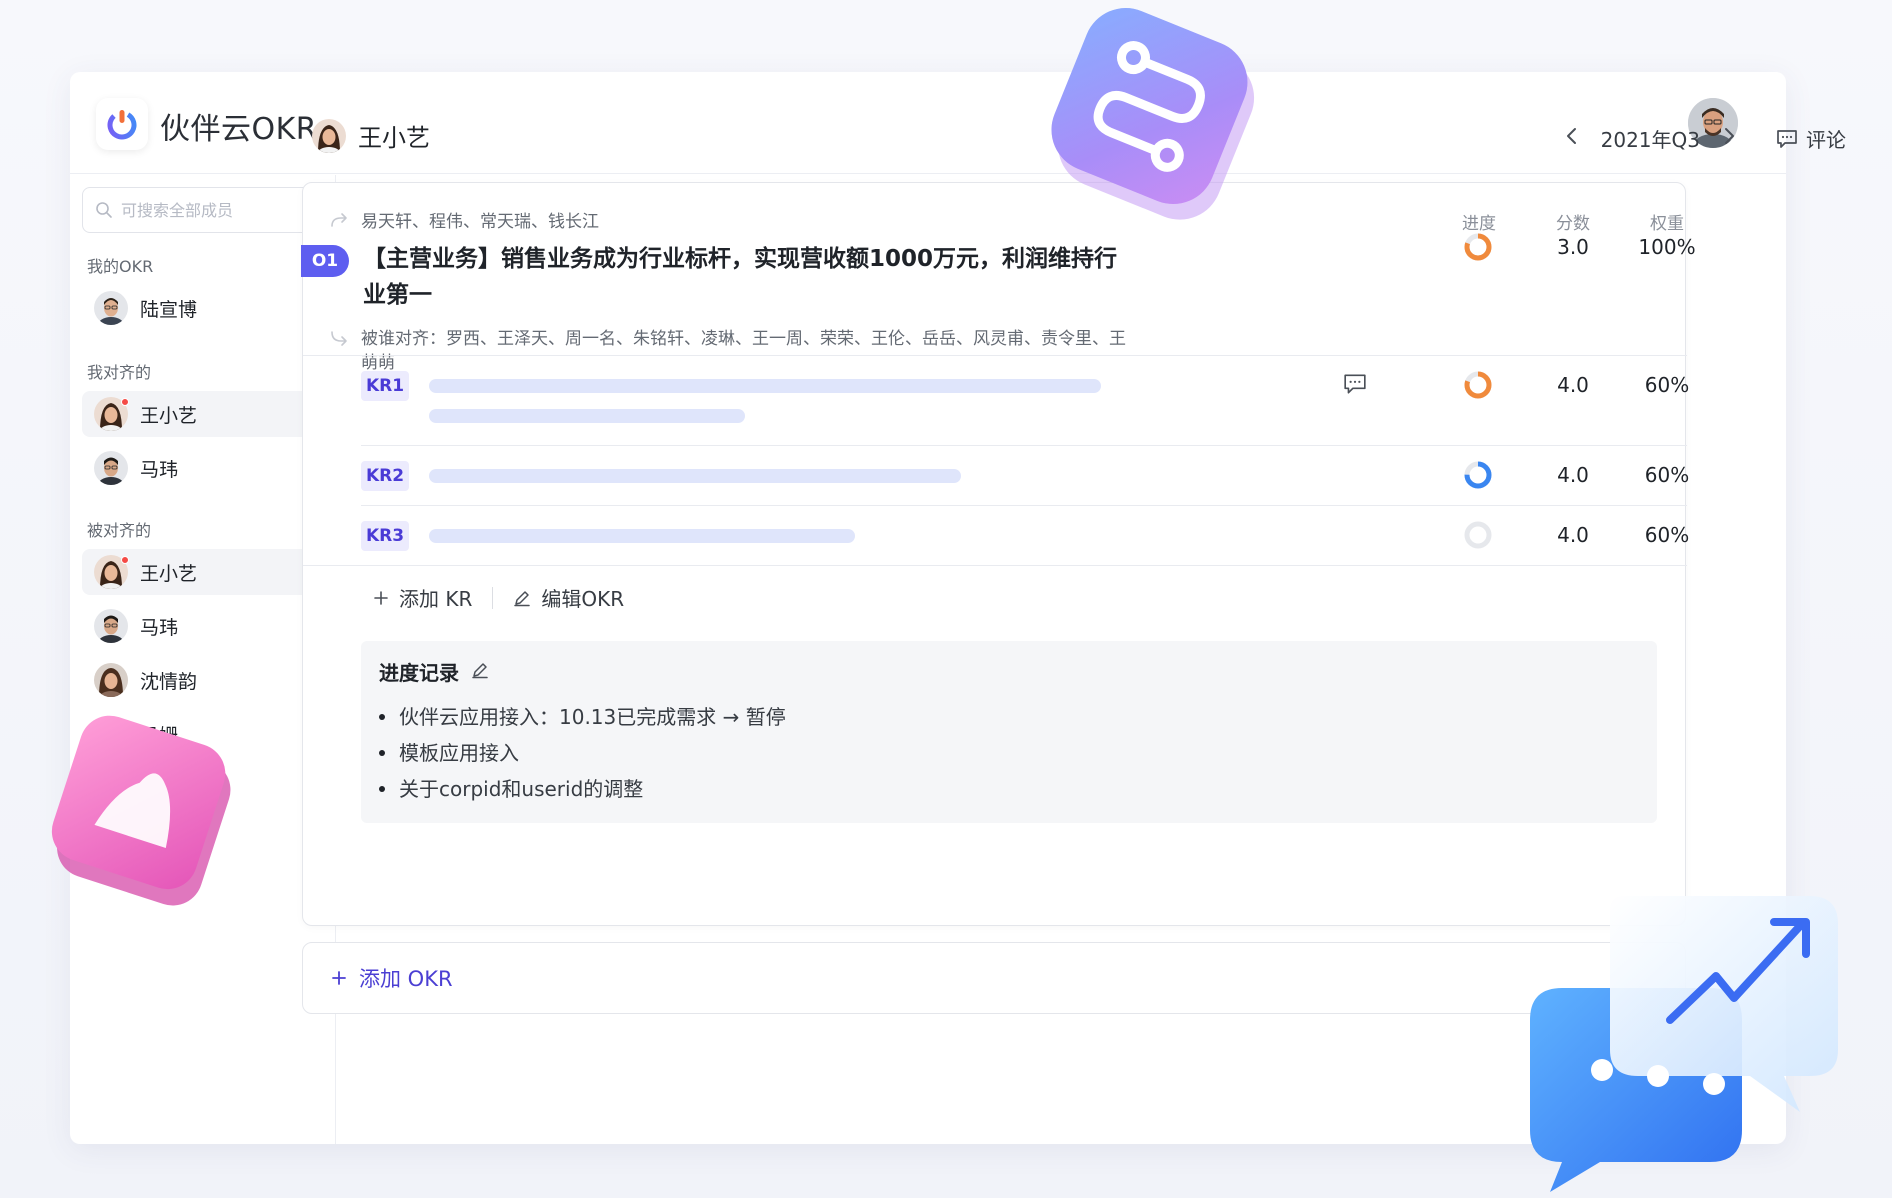  I want to click on power-logo-icon, so click(122, 125).